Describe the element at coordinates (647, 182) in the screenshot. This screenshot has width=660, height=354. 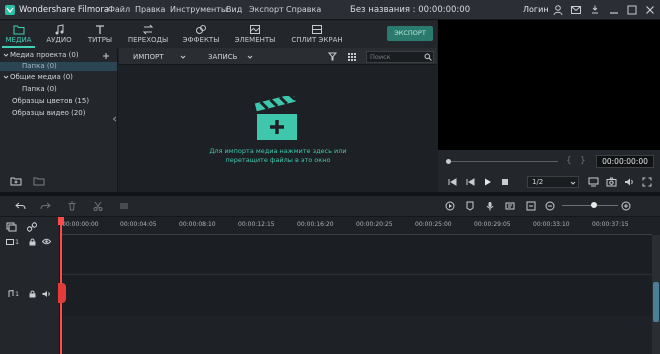
I see `fullscreen-icon` at that location.